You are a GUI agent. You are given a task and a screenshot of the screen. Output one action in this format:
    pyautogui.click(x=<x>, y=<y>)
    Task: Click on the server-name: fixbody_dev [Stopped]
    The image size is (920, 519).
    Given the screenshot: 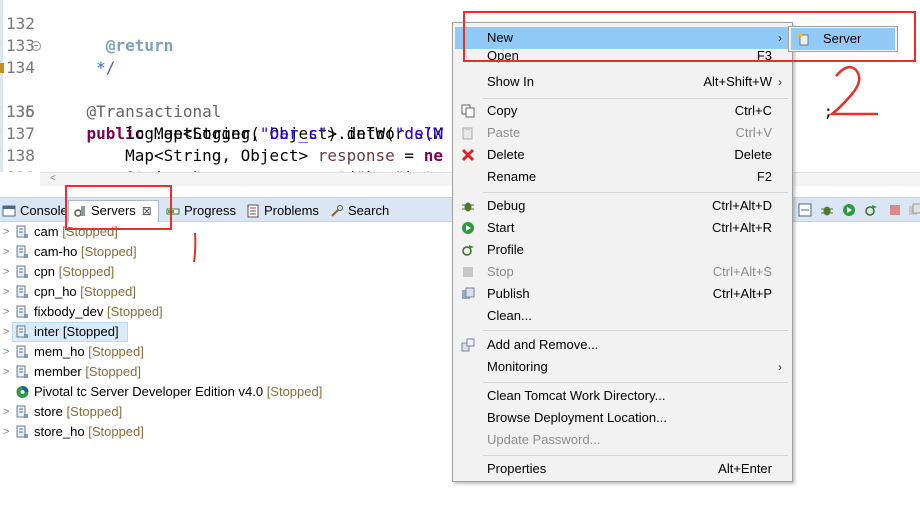 What is the action you would take?
    pyautogui.click(x=98, y=312)
    